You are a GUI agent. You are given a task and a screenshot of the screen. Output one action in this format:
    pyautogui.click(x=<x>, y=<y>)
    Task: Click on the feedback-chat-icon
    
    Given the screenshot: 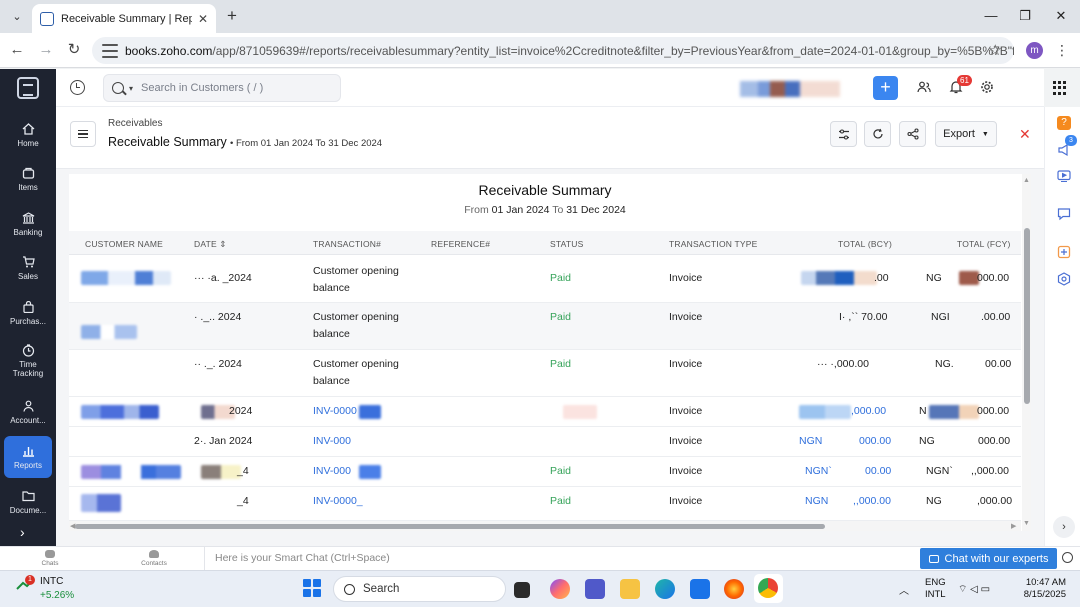 What is the action you would take?
    pyautogui.click(x=1064, y=214)
    